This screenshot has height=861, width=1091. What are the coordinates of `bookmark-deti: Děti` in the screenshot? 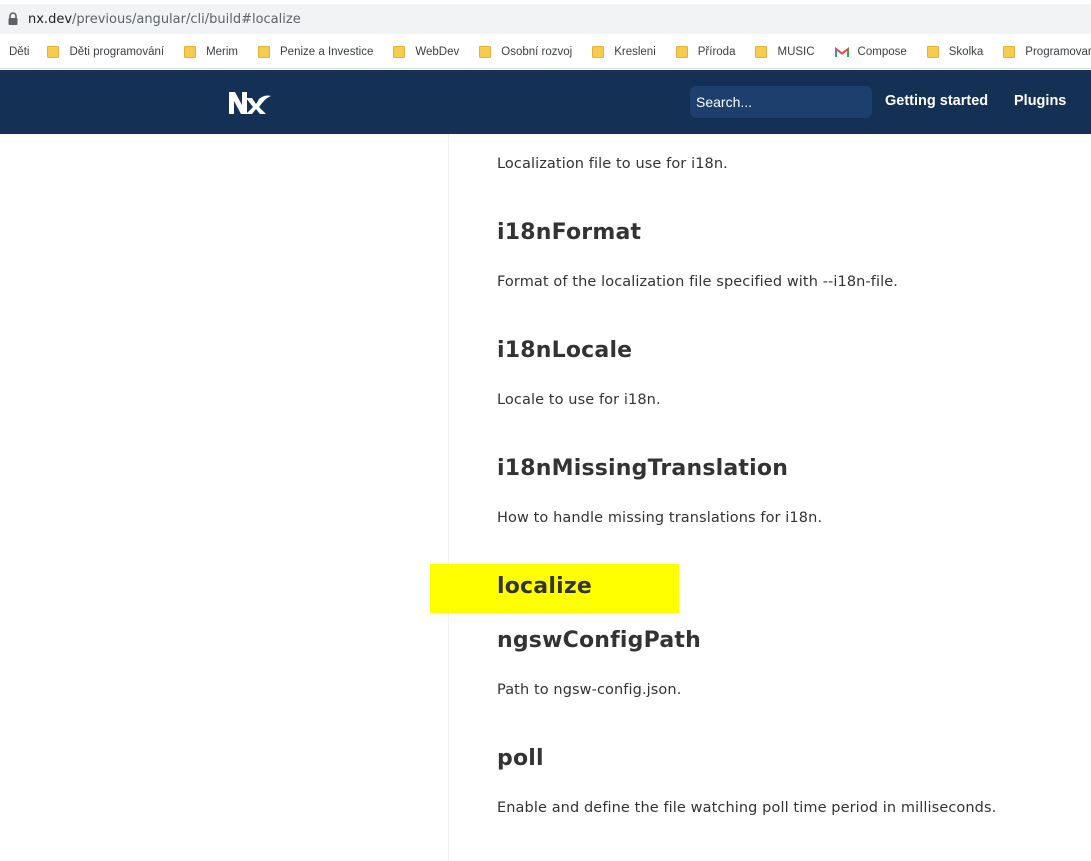 It's located at (19, 52).